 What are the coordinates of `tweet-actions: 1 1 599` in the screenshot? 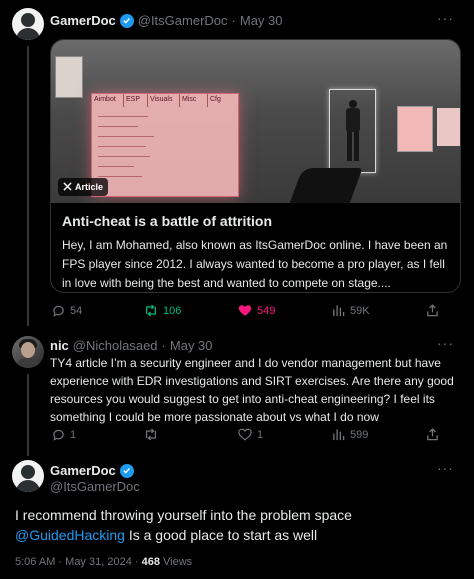 It's located at (257, 434).